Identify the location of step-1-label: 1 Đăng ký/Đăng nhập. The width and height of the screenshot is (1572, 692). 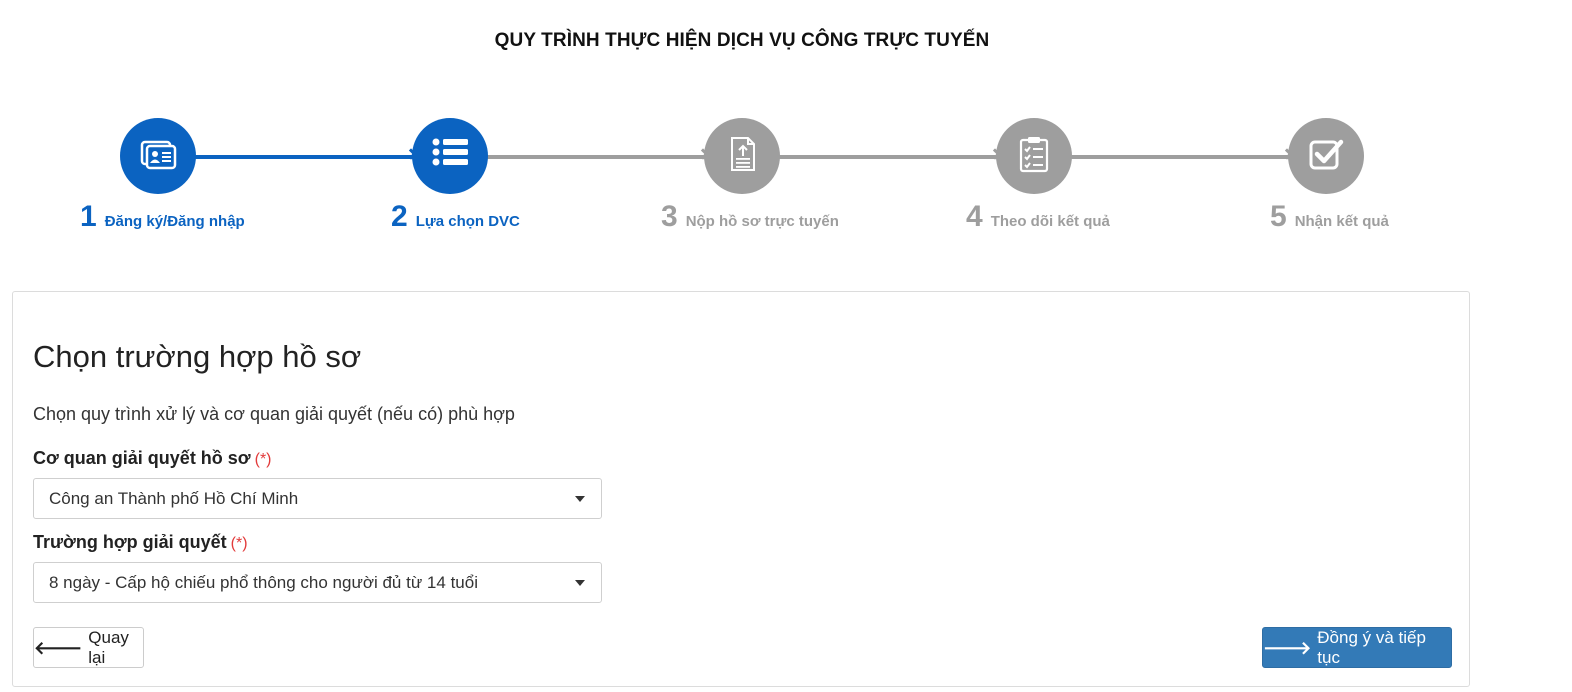
(162, 217).